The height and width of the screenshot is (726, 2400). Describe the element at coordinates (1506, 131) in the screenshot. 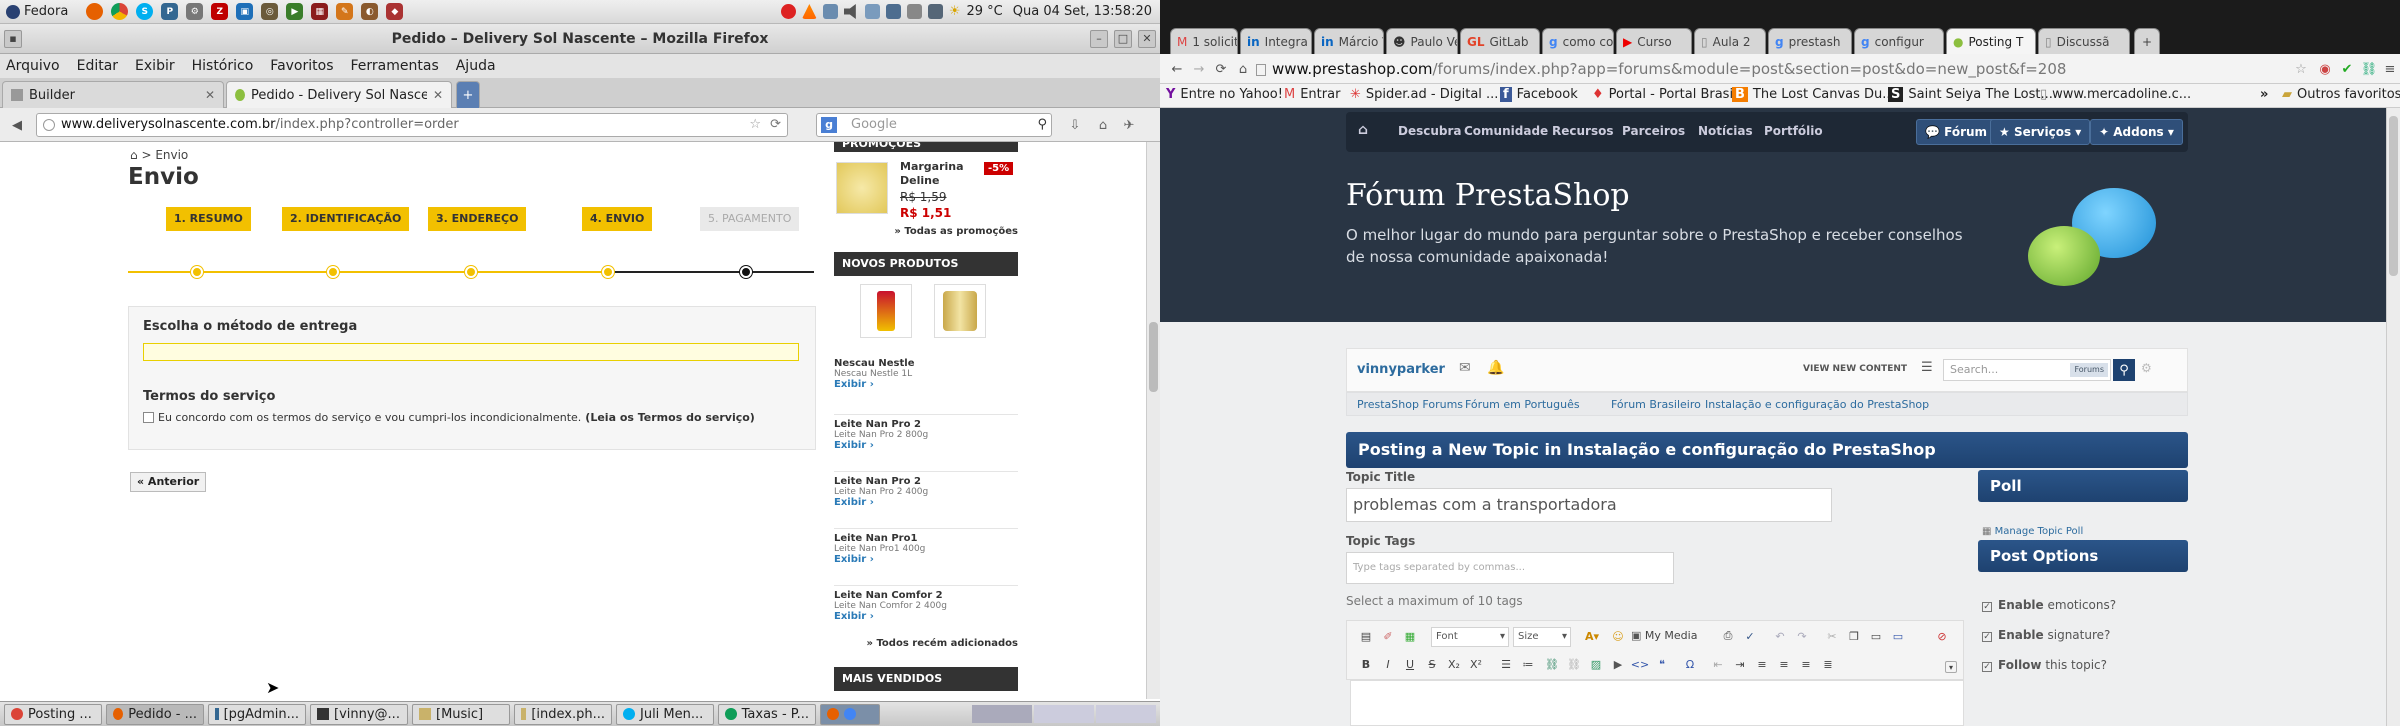

I see `nav-comunidade: Comunidade` at that location.